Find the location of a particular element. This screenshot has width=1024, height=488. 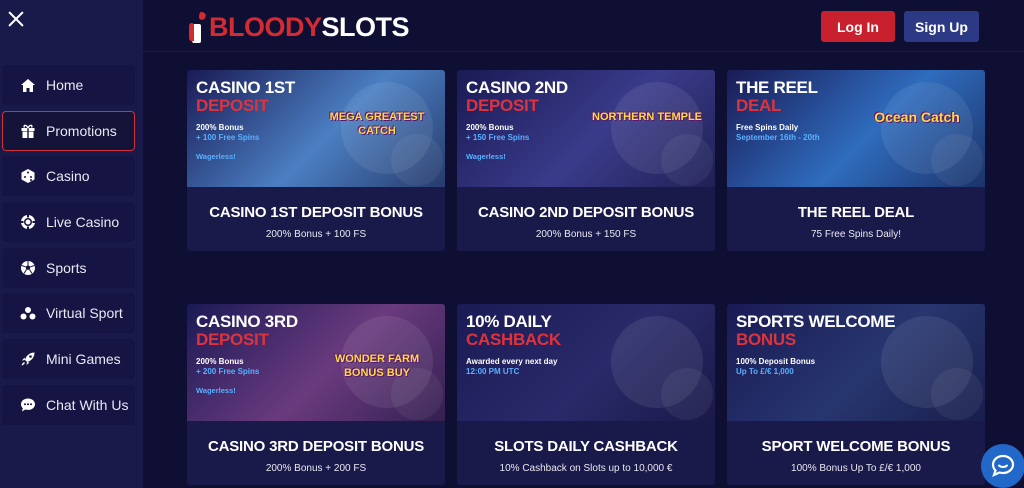

promo-title: SPORT WELCOME BONUS is located at coordinates (856, 446).